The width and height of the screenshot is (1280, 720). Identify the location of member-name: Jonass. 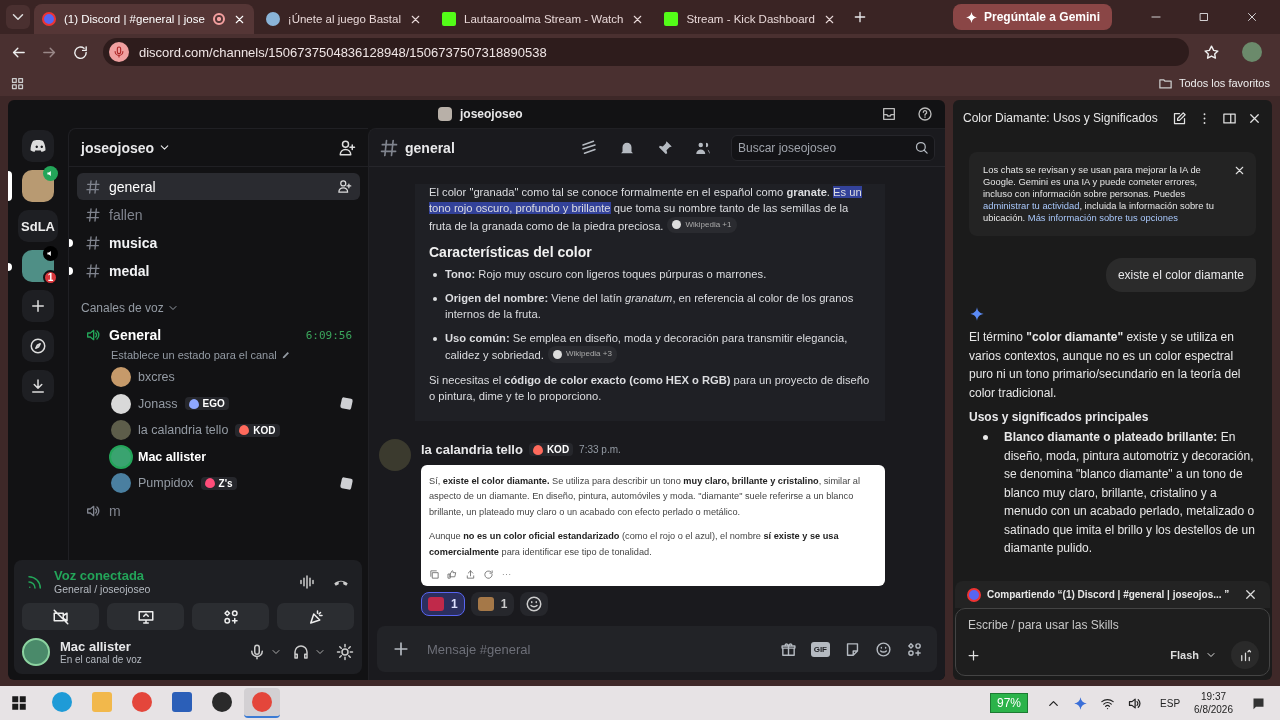
(158, 403).